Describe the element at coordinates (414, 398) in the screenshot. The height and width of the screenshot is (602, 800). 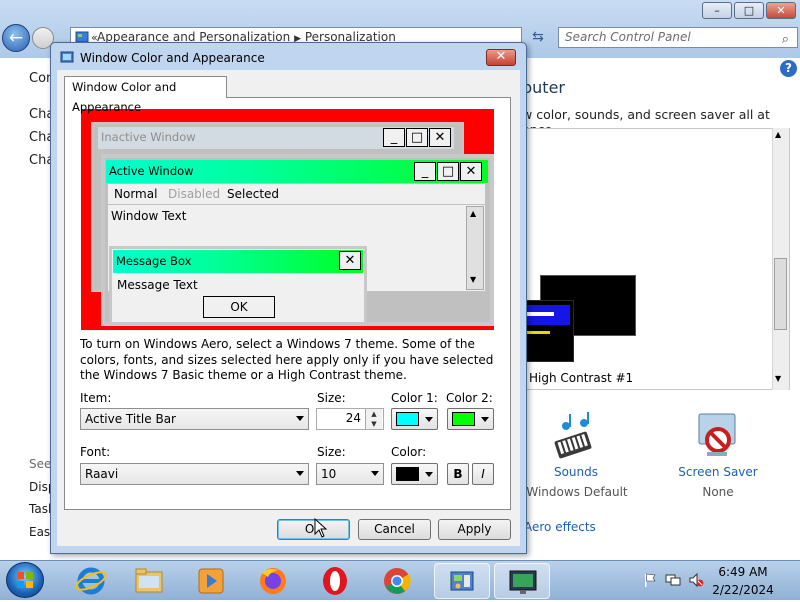
I see `color1-label: Color 1:` at that location.